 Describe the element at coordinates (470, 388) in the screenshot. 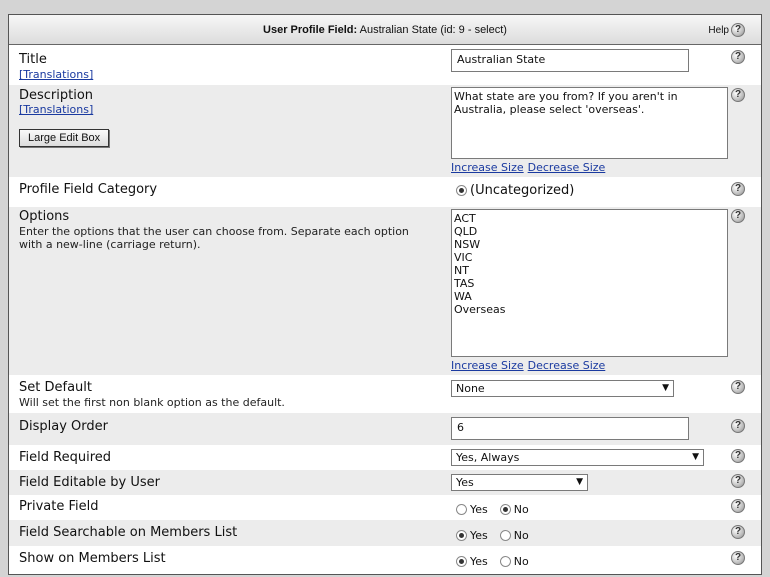

I see `set-default-value: None` at that location.